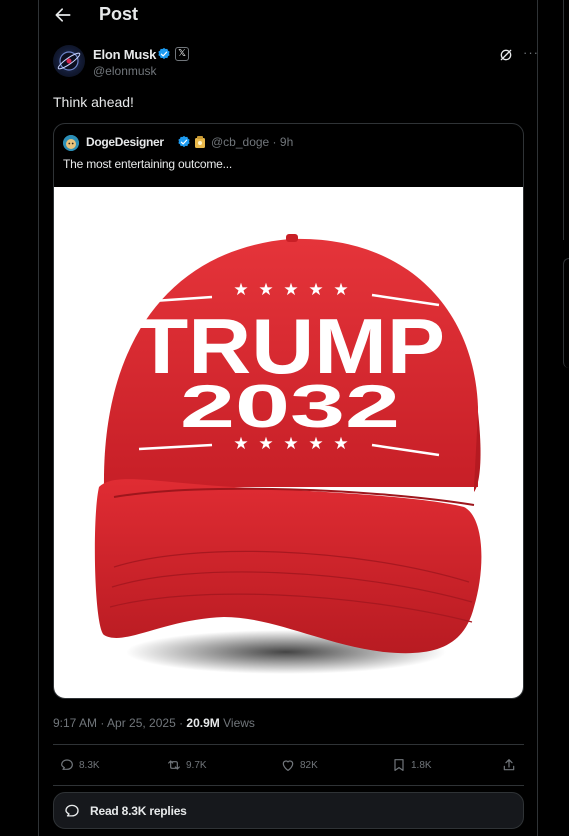 This screenshot has height=836, width=569. I want to click on more-icon: ···, so click(531, 52).